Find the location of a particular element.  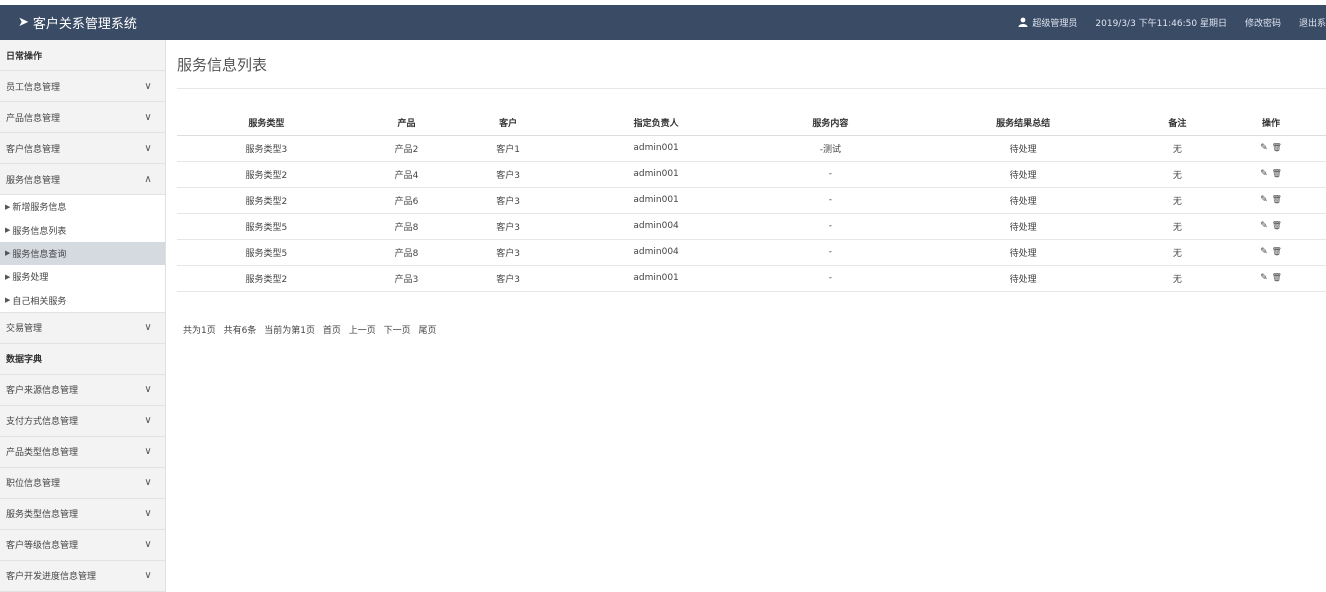

sidebar-subitem-service-handle: ▶ 服务处理 is located at coordinates (82, 277).